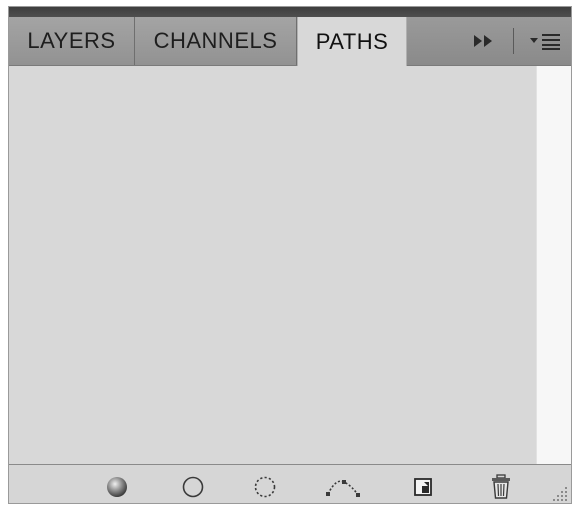 The height and width of the screenshot is (510, 577). I want to click on delete-path-icon, so click(501, 487).